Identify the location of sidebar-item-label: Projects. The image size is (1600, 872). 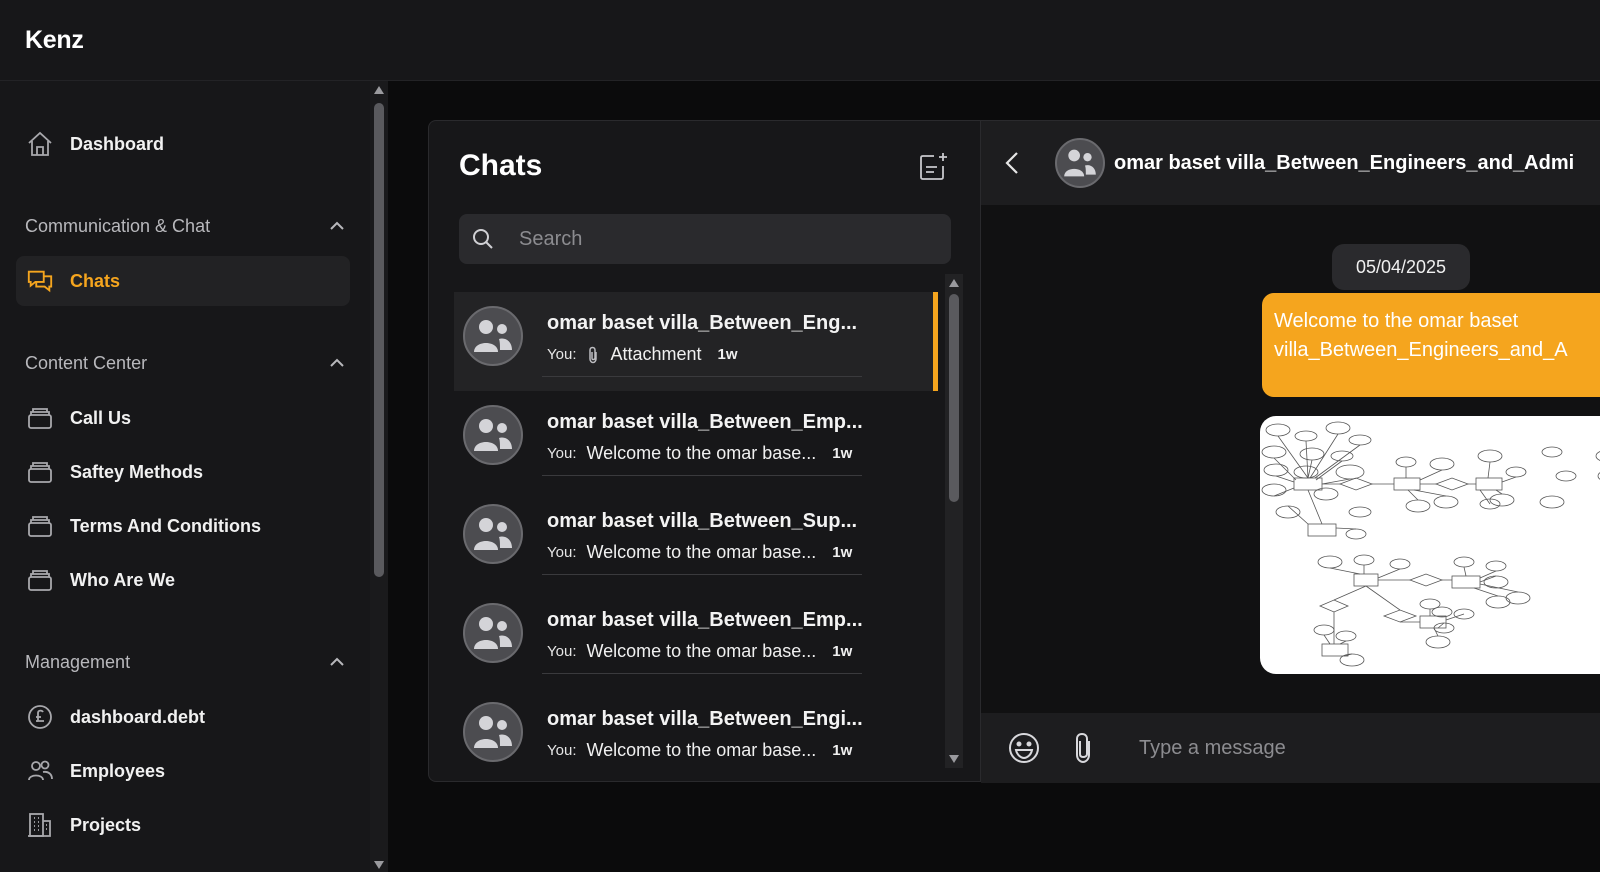
(106, 824).